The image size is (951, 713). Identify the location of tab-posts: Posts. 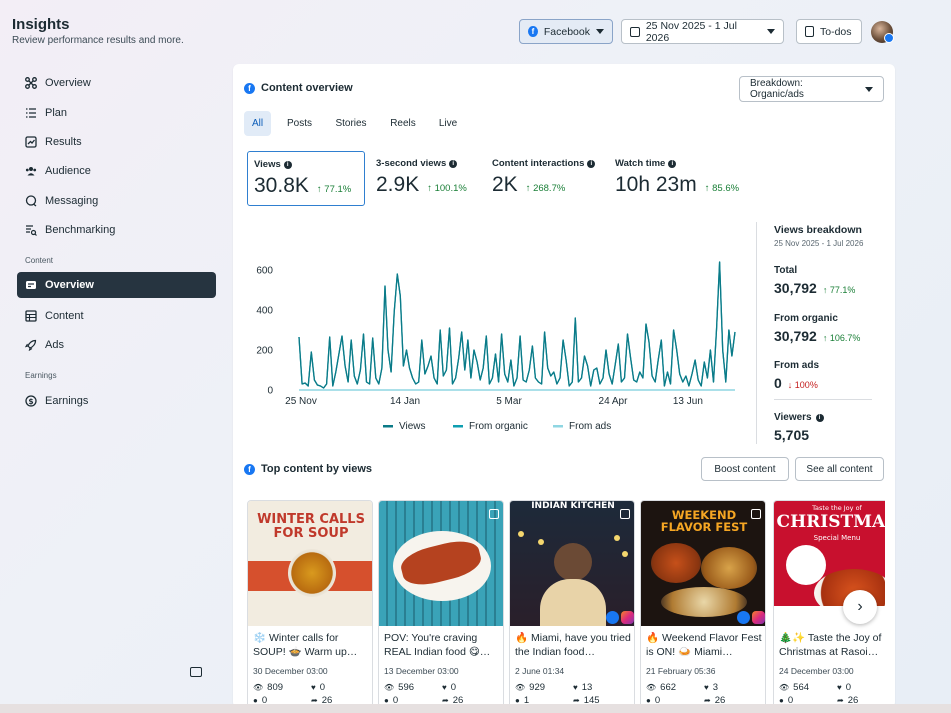
(299, 123).